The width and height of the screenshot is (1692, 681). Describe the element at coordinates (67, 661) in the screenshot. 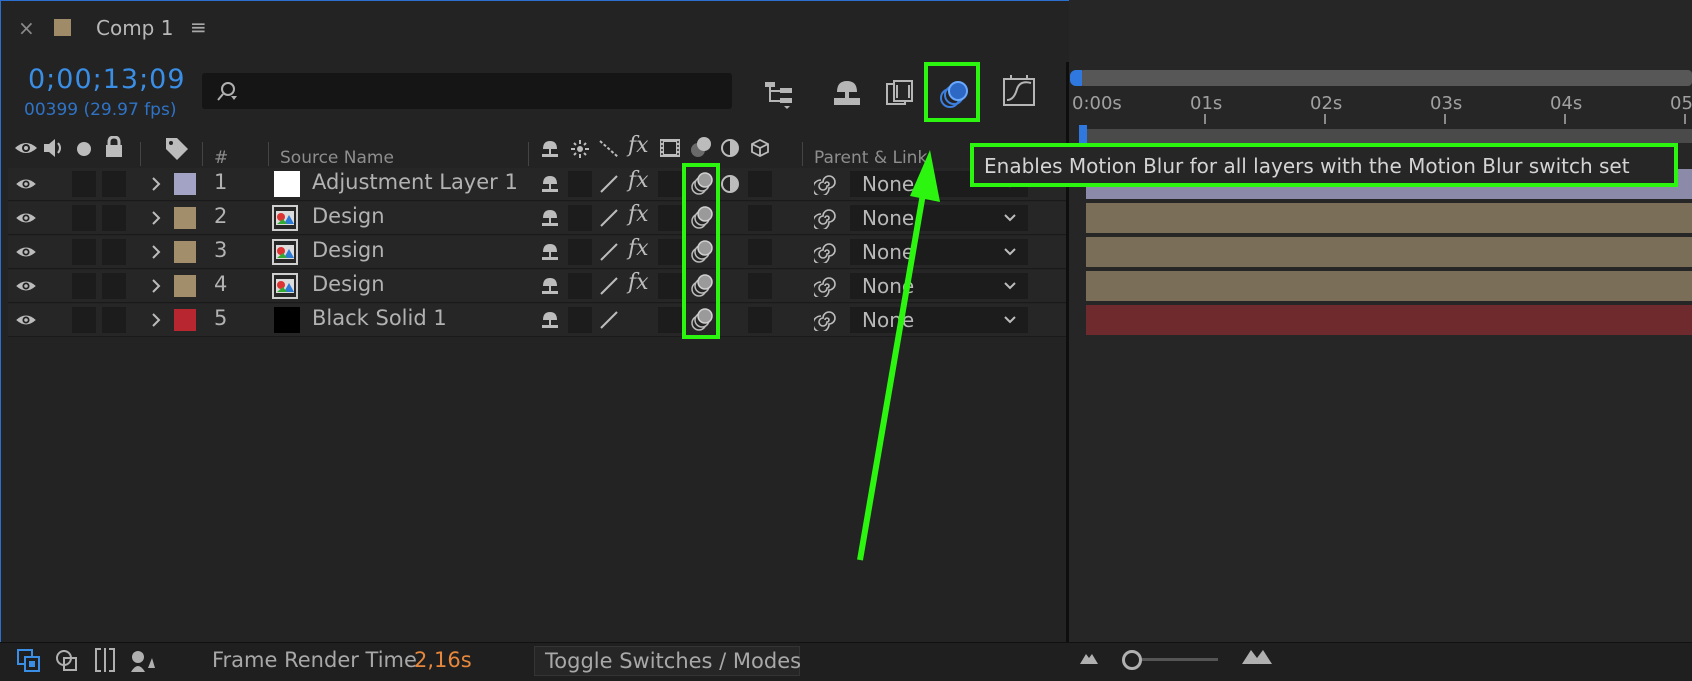

I see `transfer-controls-icon` at that location.